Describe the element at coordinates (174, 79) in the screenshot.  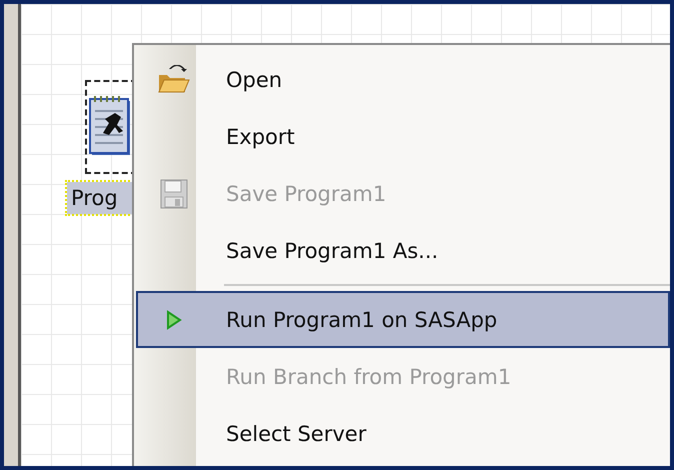
I see `folder-icon` at that location.